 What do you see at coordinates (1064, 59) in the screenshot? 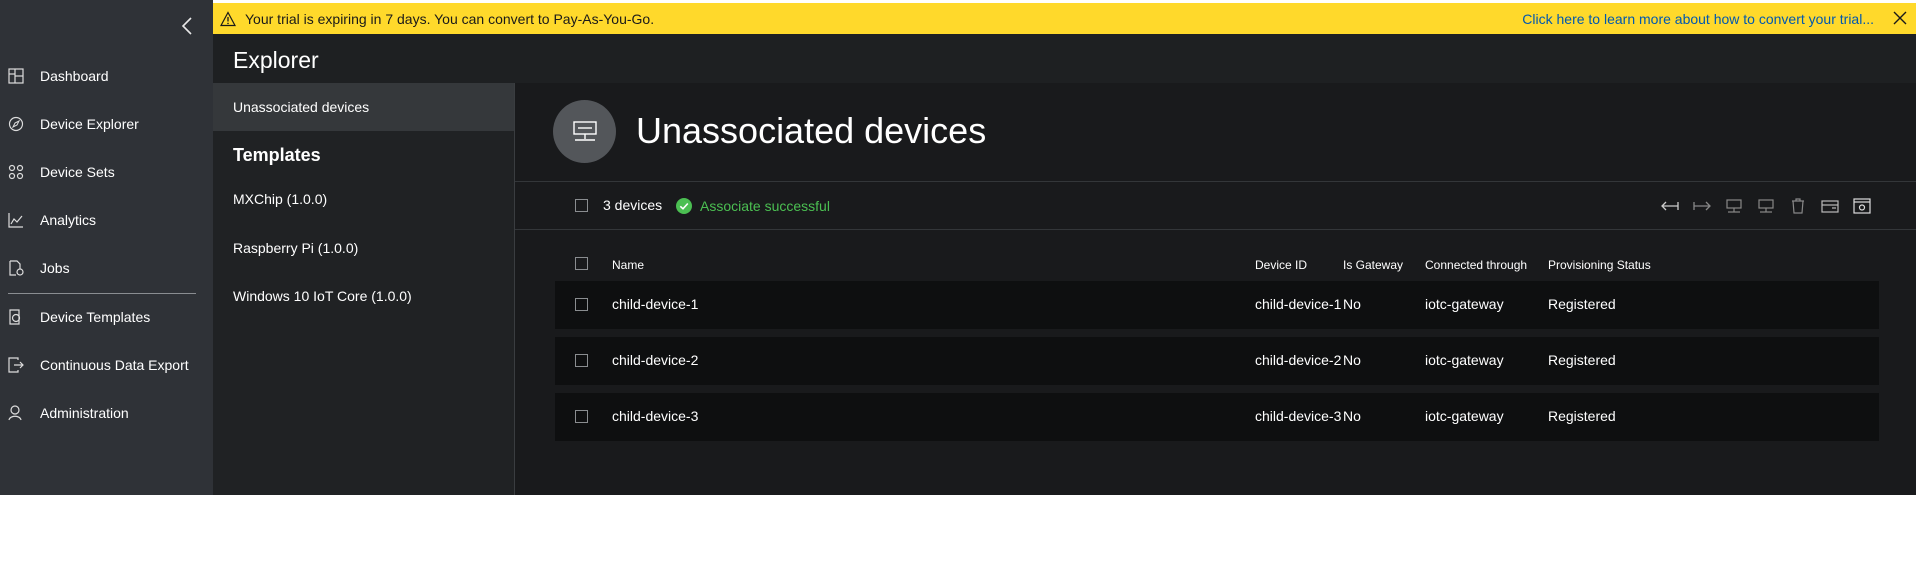
I see `page-header: Explorer` at bounding box center [1064, 59].